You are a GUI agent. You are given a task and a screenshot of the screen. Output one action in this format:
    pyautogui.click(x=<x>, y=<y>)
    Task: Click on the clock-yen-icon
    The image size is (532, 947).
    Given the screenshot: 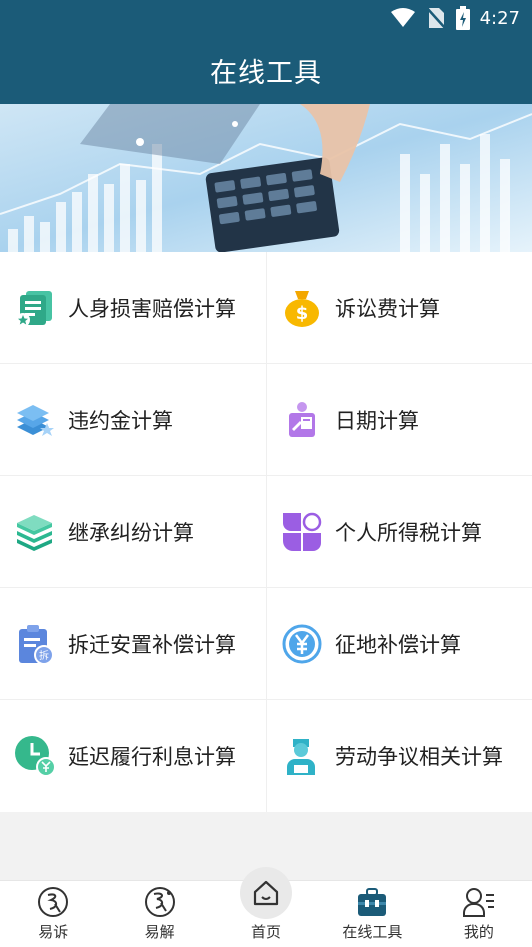 What is the action you would take?
    pyautogui.click(x=35, y=756)
    